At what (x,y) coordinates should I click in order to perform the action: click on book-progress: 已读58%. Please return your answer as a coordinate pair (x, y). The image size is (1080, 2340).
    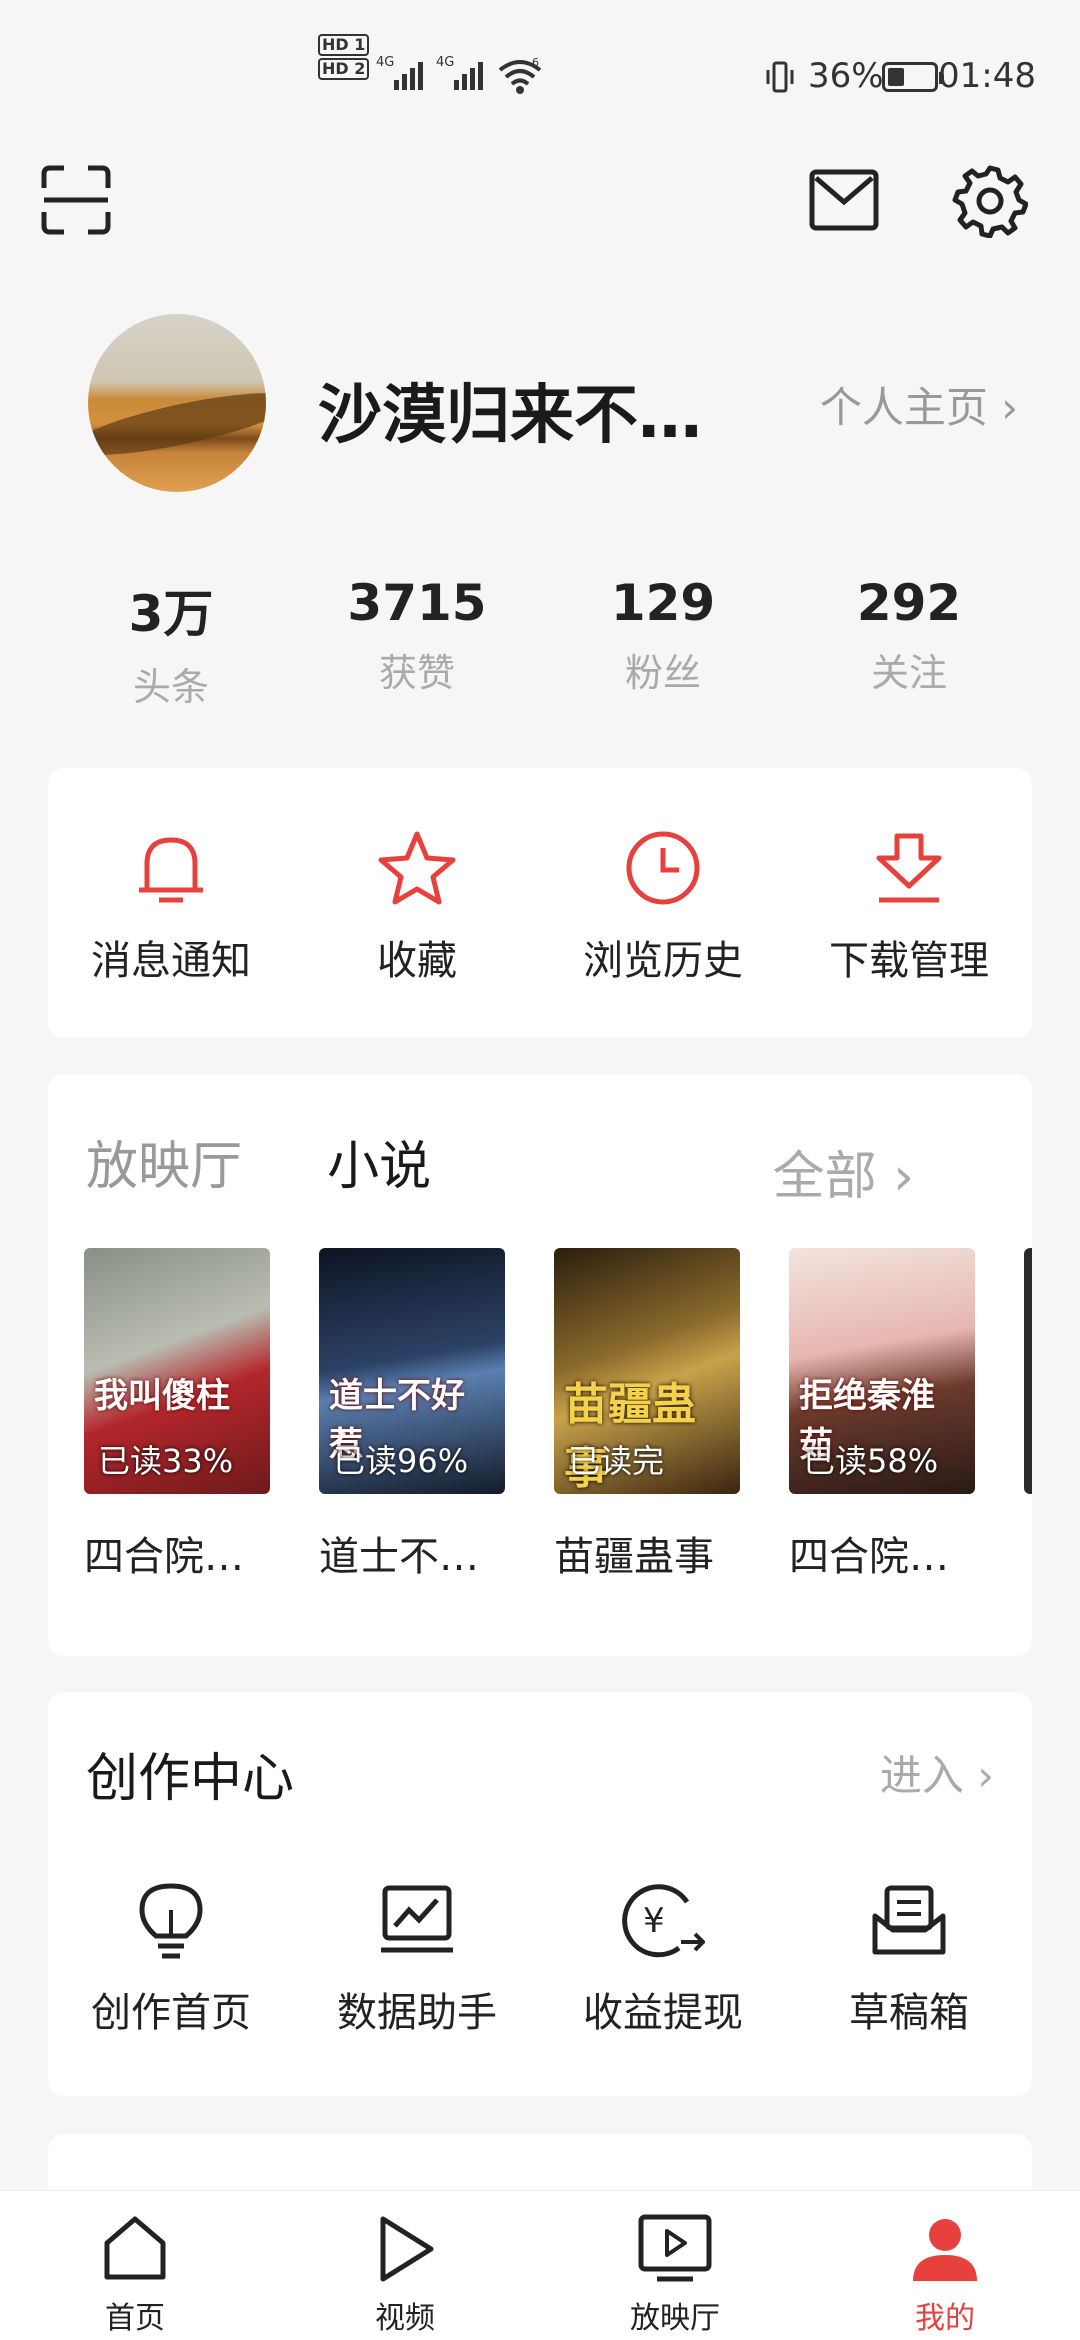
    Looking at the image, I should click on (871, 1461).